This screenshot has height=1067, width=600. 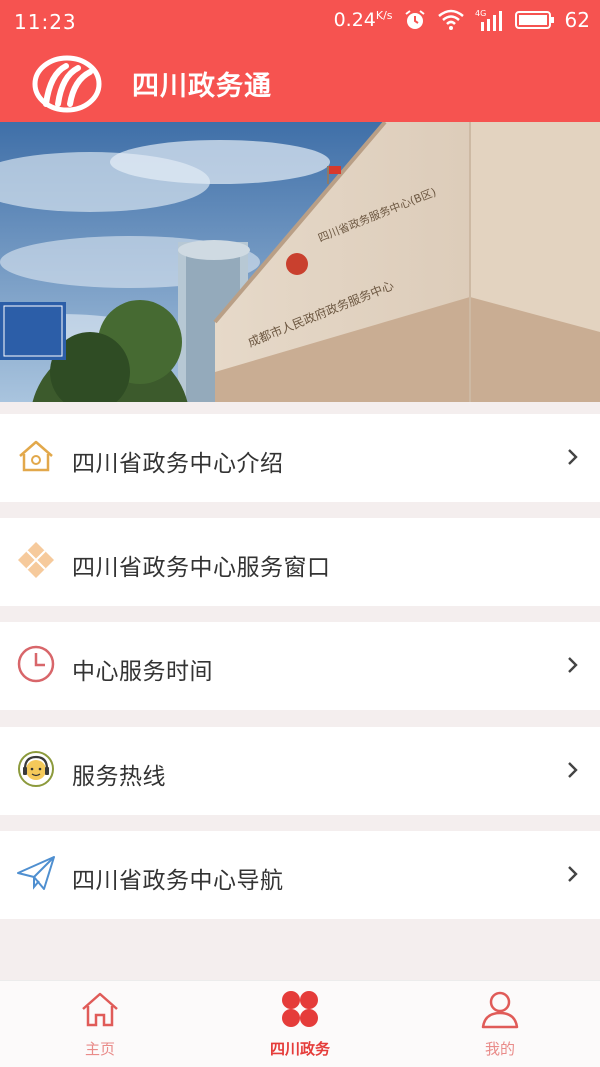 I want to click on paper-plane-icon, so click(x=36, y=873).